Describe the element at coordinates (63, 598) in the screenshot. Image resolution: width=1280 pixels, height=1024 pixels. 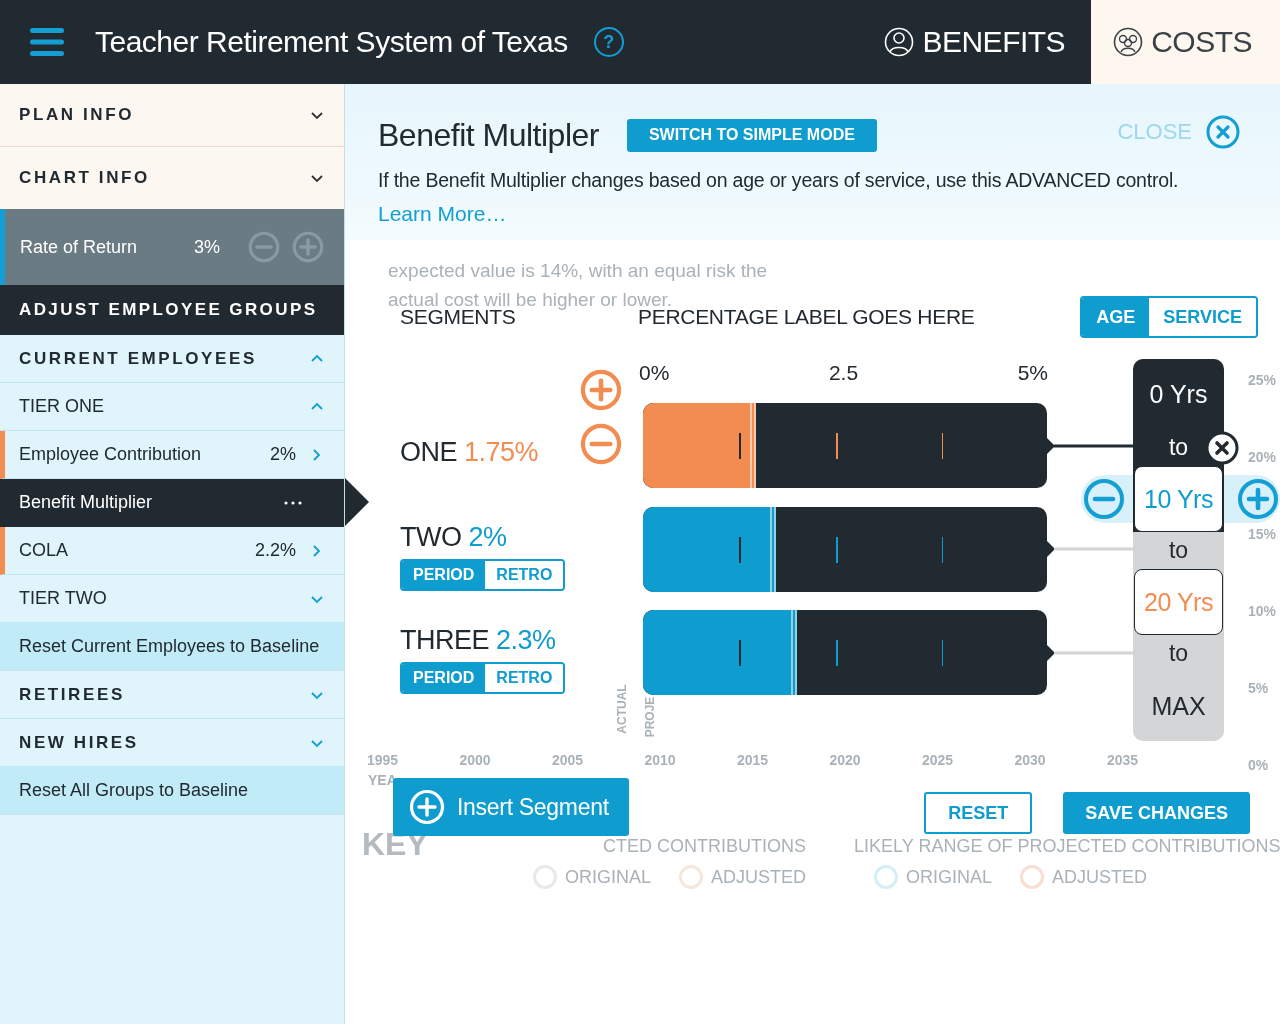
I see `accordion-label: TIER TWO` at that location.